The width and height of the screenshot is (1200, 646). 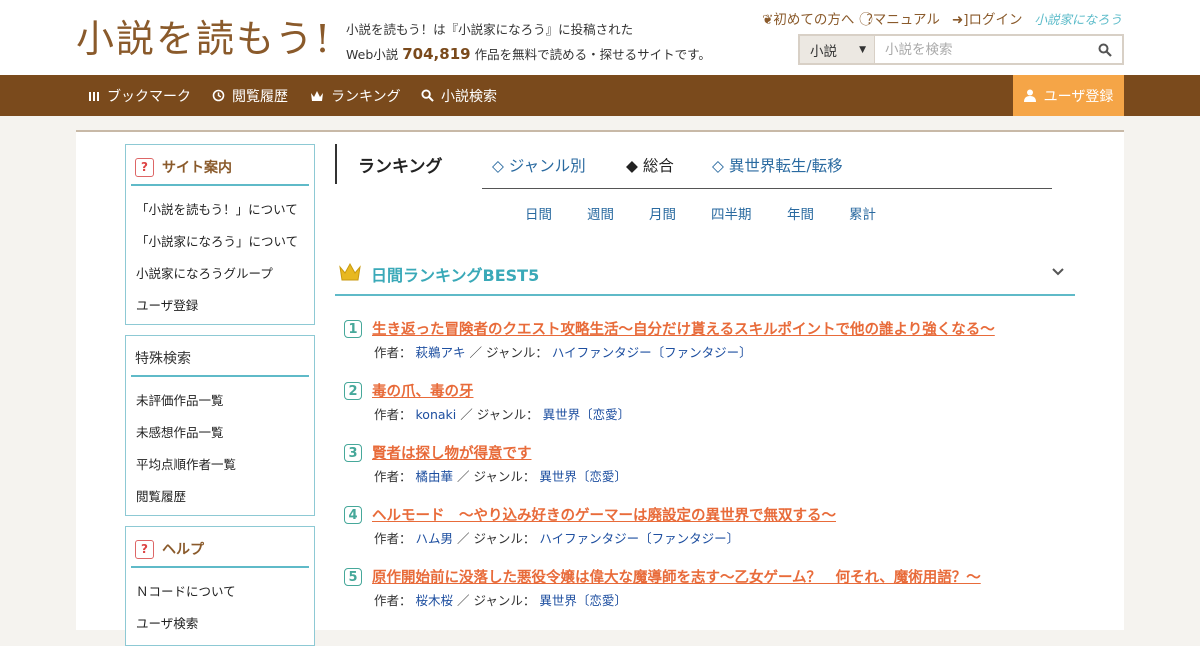 I want to click on bookmark-icon, so click(x=94, y=96).